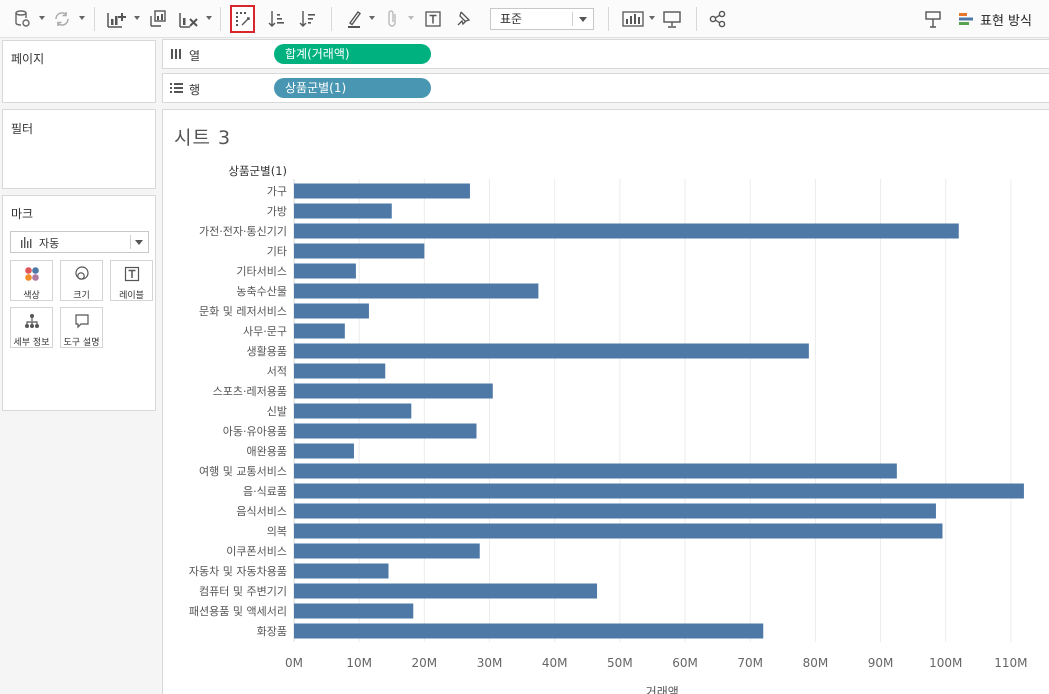 This screenshot has width=1049, height=694. What do you see at coordinates (79, 303) in the screenshot?
I see `marks-panel: 마크 자동 색상 크기 레이블 세부 정보 도구 설명` at bounding box center [79, 303].